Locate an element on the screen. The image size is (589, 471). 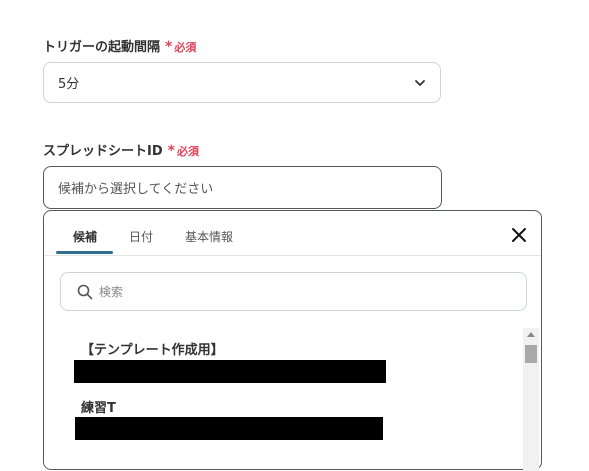
search-icon is located at coordinates (85, 291).